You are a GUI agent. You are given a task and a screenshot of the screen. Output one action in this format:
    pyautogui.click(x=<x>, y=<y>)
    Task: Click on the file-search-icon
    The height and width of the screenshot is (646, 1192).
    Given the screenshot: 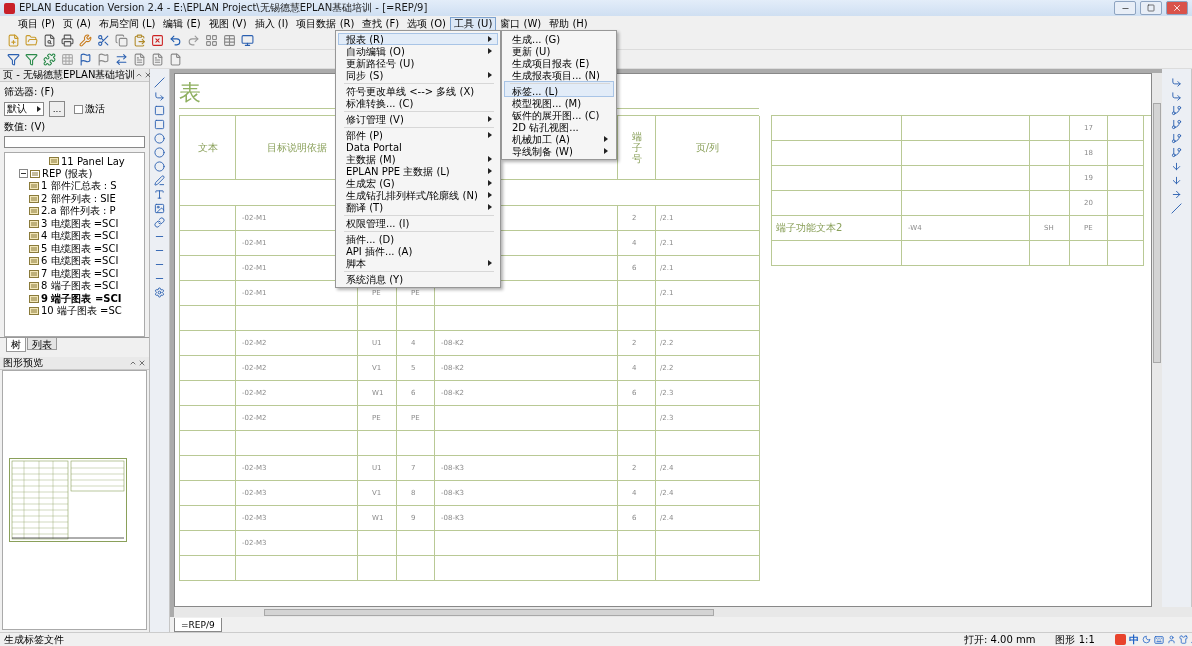 What is the action you would take?
    pyautogui.click(x=49, y=40)
    